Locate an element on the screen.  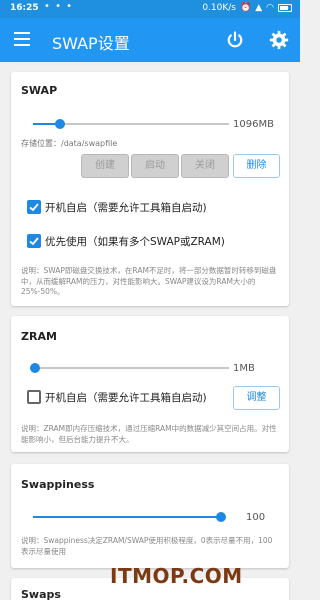
status-time: 16:25 is located at coordinates (24, 8).